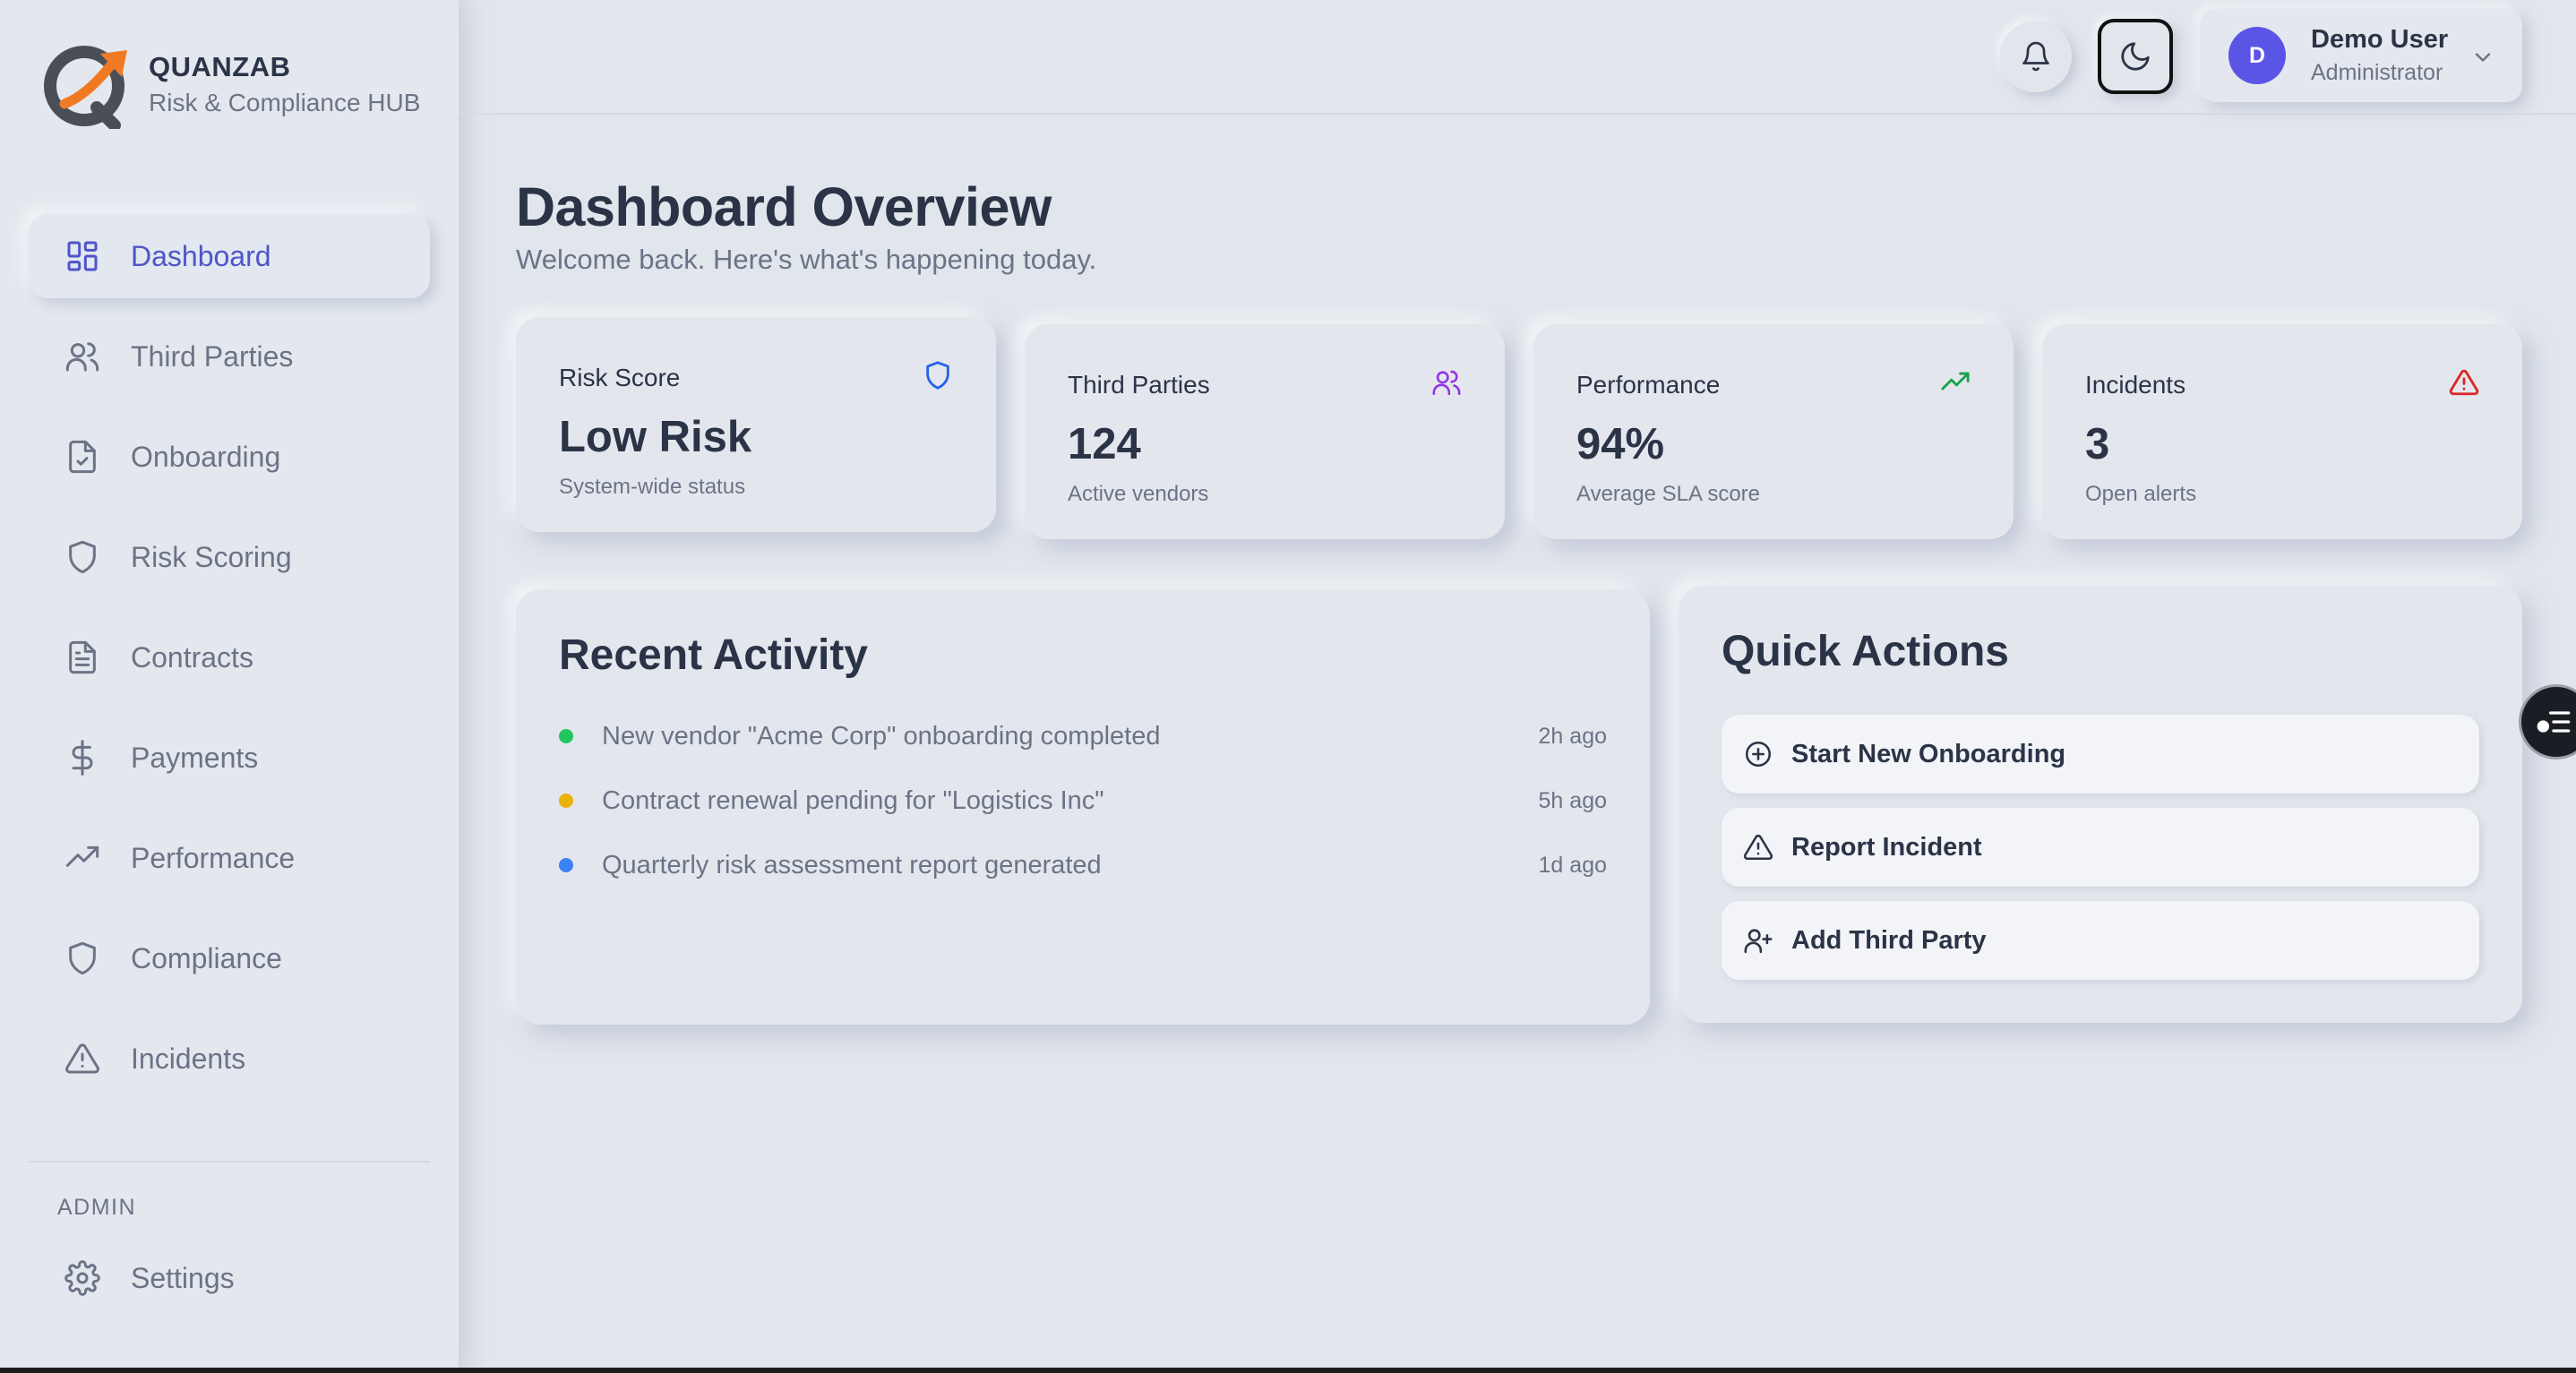 This screenshot has width=2576, height=1373. What do you see at coordinates (2554, 722) in the screenshot?
I see `list-toggle-icon` at bounding box center [2554, 722].